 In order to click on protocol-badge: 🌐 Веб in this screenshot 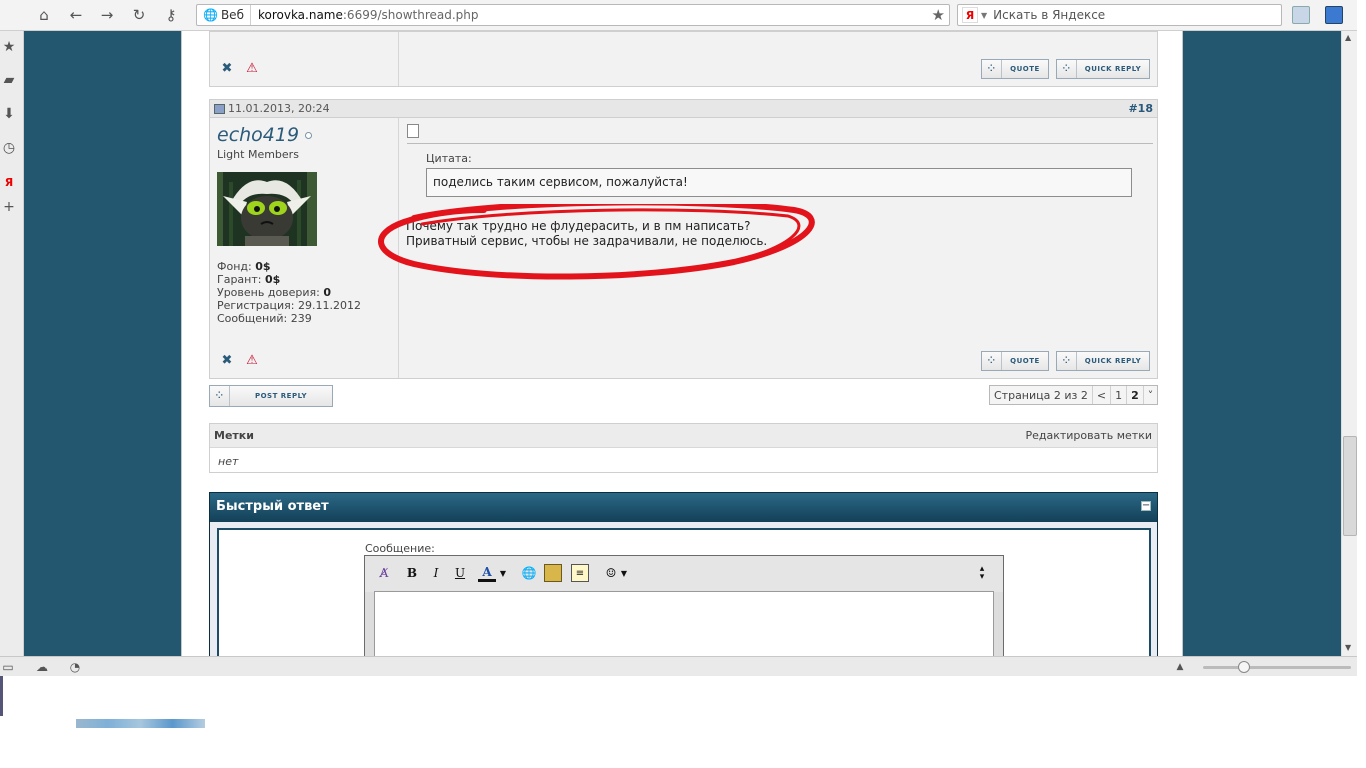, I will do `click(224, 15)`.